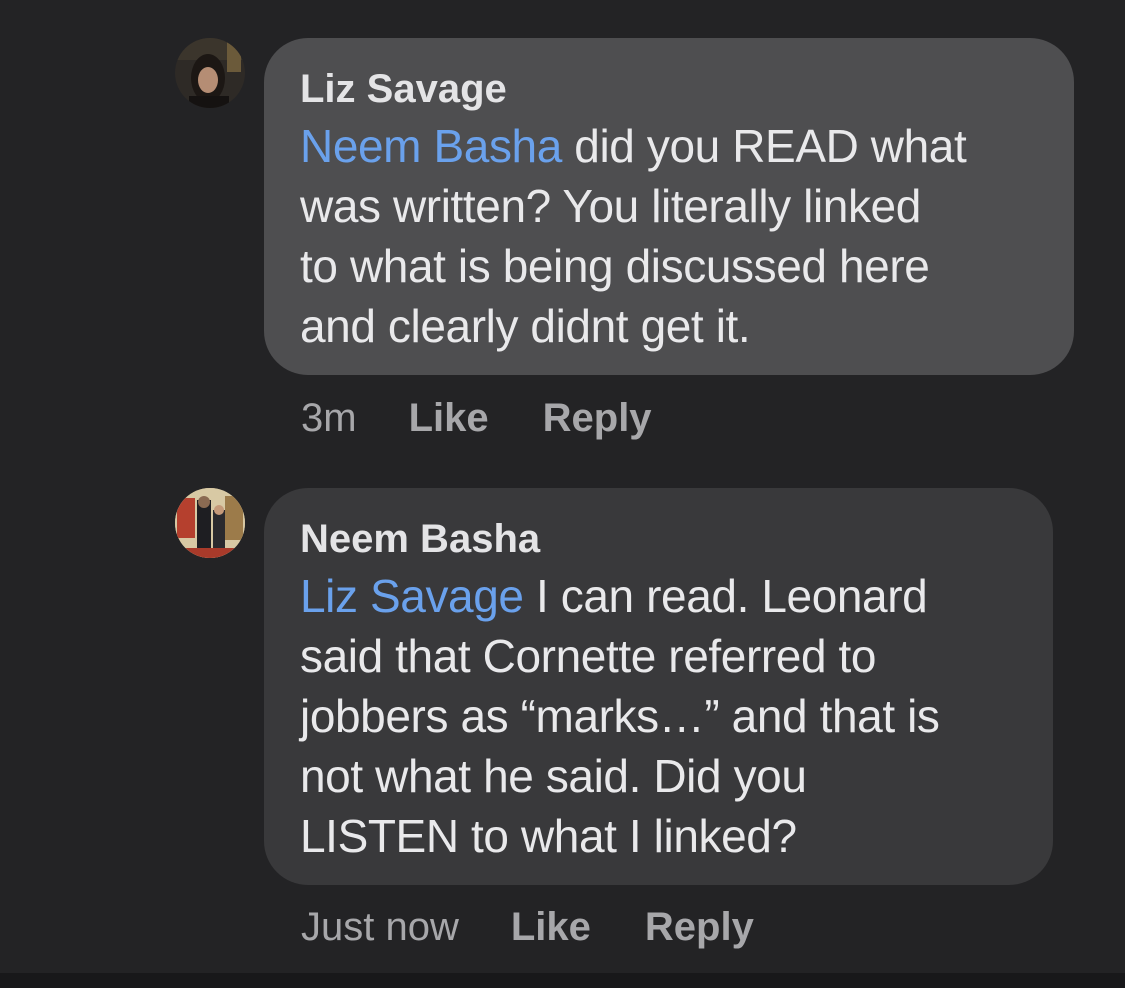  What do you see at coordinates (620, 716) in the screenshot?
I see `comment-text-line: jobbers as “marks…” and that is` at bounding box center [620, 716].